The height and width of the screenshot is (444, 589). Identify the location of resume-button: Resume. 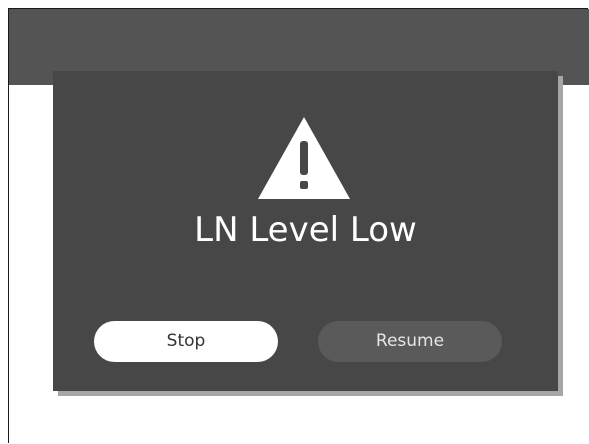
(410, 341).